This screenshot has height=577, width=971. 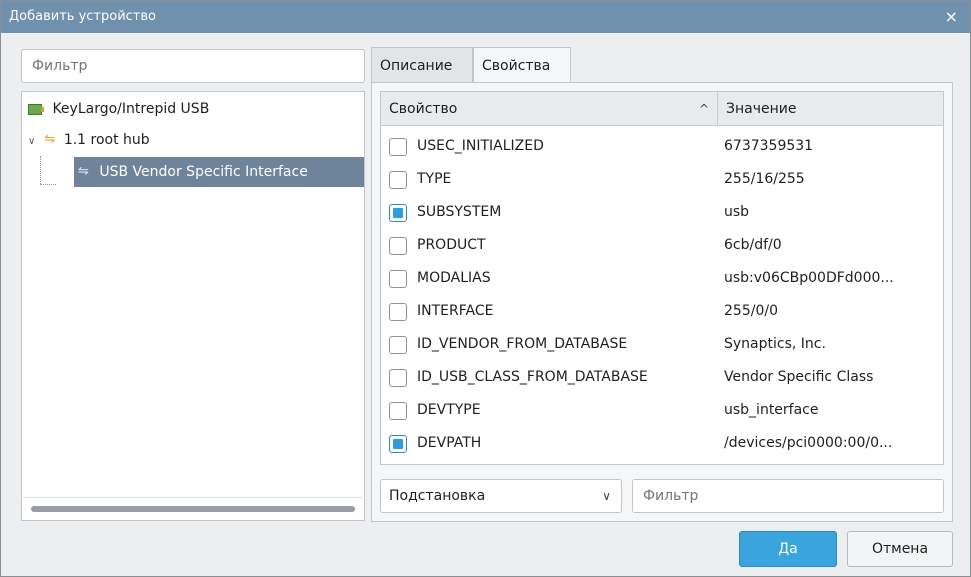 I want to click on tree-horizontal-scrollbar, so click(x=193, y=508).